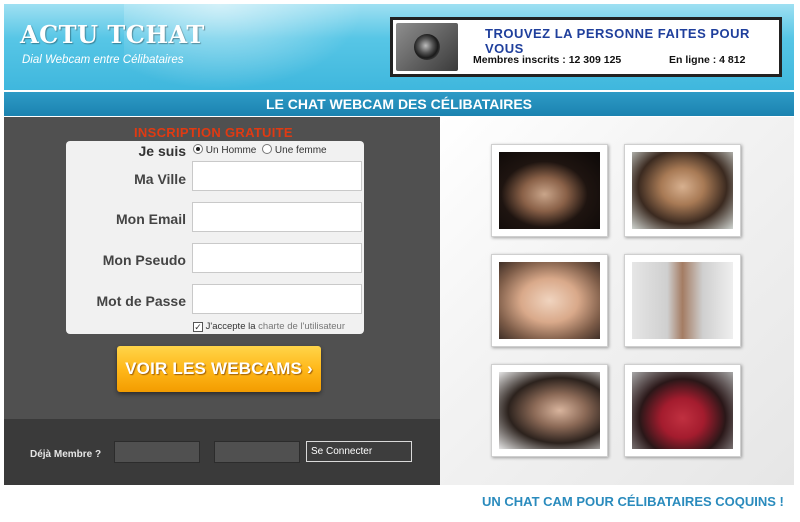 This screenshot has height=522, width=800. I want to click on banner-headline: TROUVEZ LA PERSONNE FAITES POUR VOUS, so click(617, 41).